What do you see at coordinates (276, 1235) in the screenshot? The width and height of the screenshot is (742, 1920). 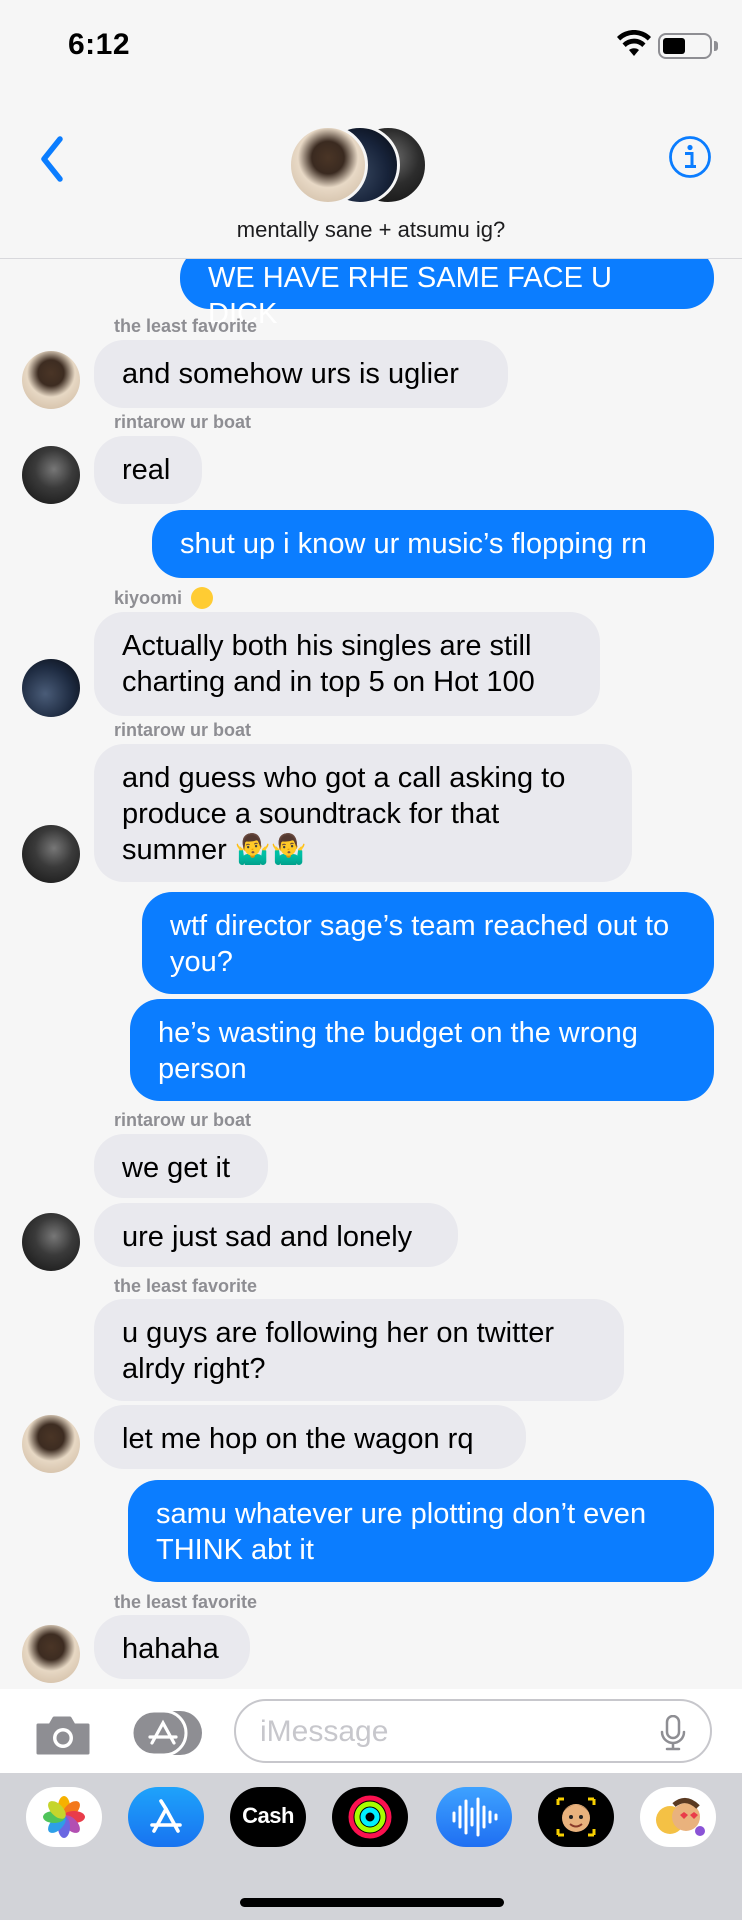 I see `received-message: ure just sad and lonely` at bounding box center [276, 1235].